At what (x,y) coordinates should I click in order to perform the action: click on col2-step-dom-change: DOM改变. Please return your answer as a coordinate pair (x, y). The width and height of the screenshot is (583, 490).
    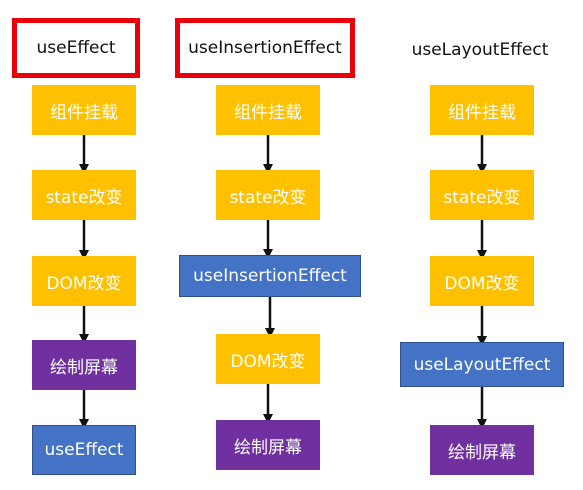
    Looking at the image, I should click on (268, 359).